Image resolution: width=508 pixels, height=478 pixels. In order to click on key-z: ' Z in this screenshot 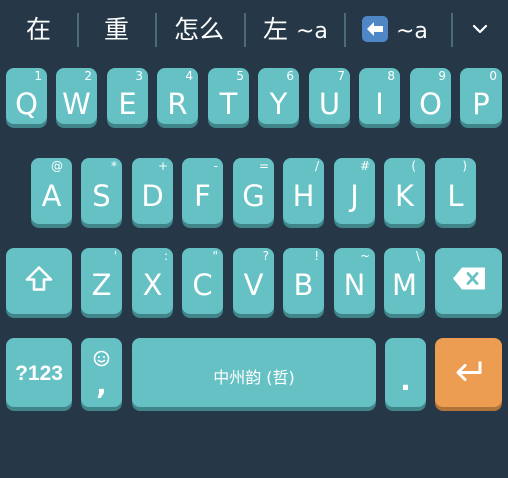, I will do `click(101, 281)`.